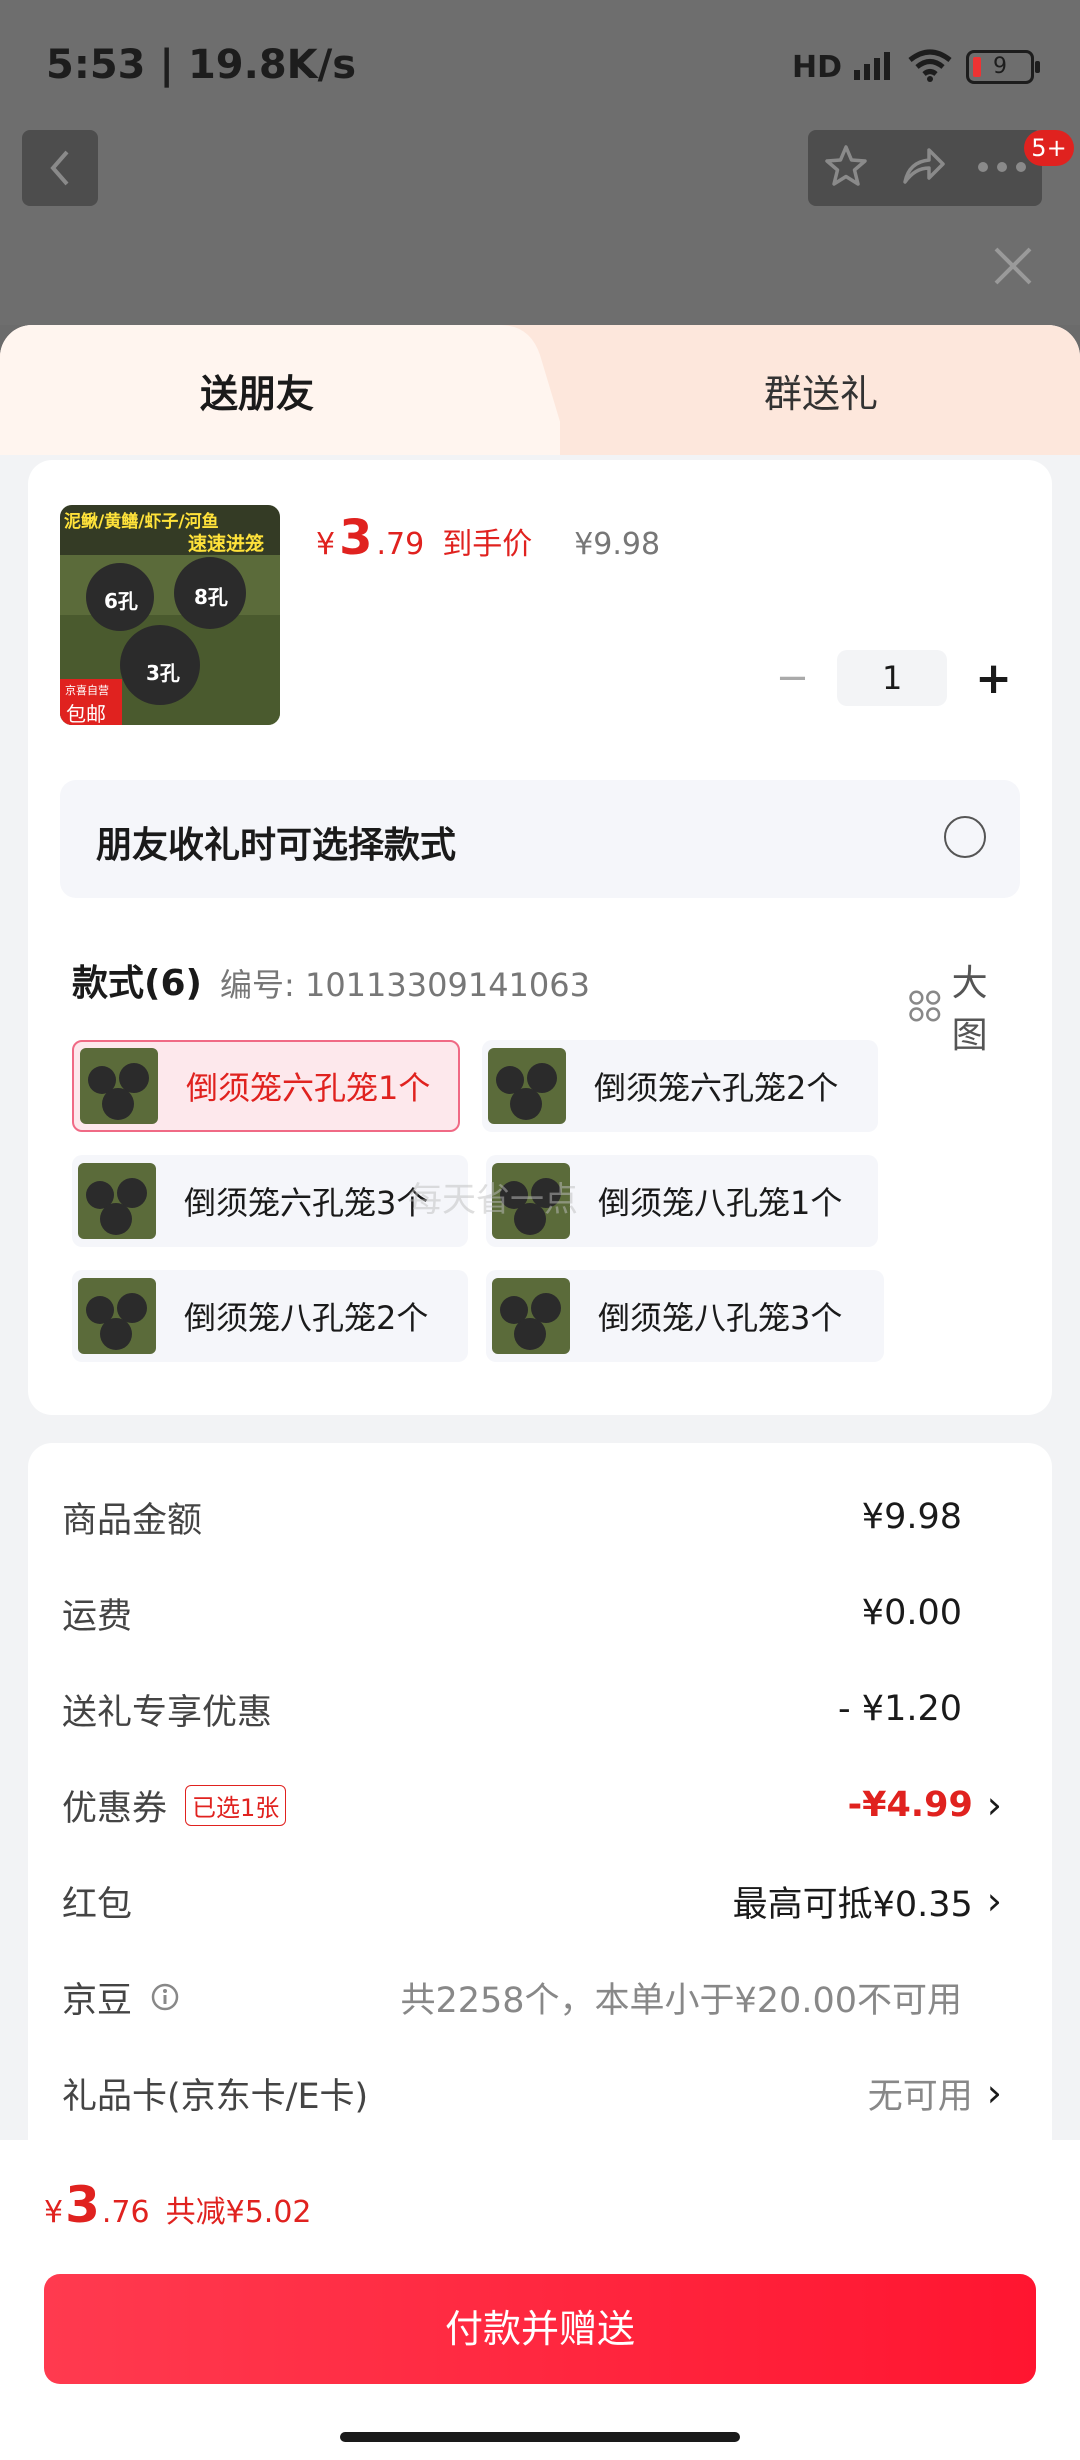  What do you see at coordinates (163, 673) in the screenshot?
I see `thumb-label-3: 3孔` at bounding box center [163, 673].